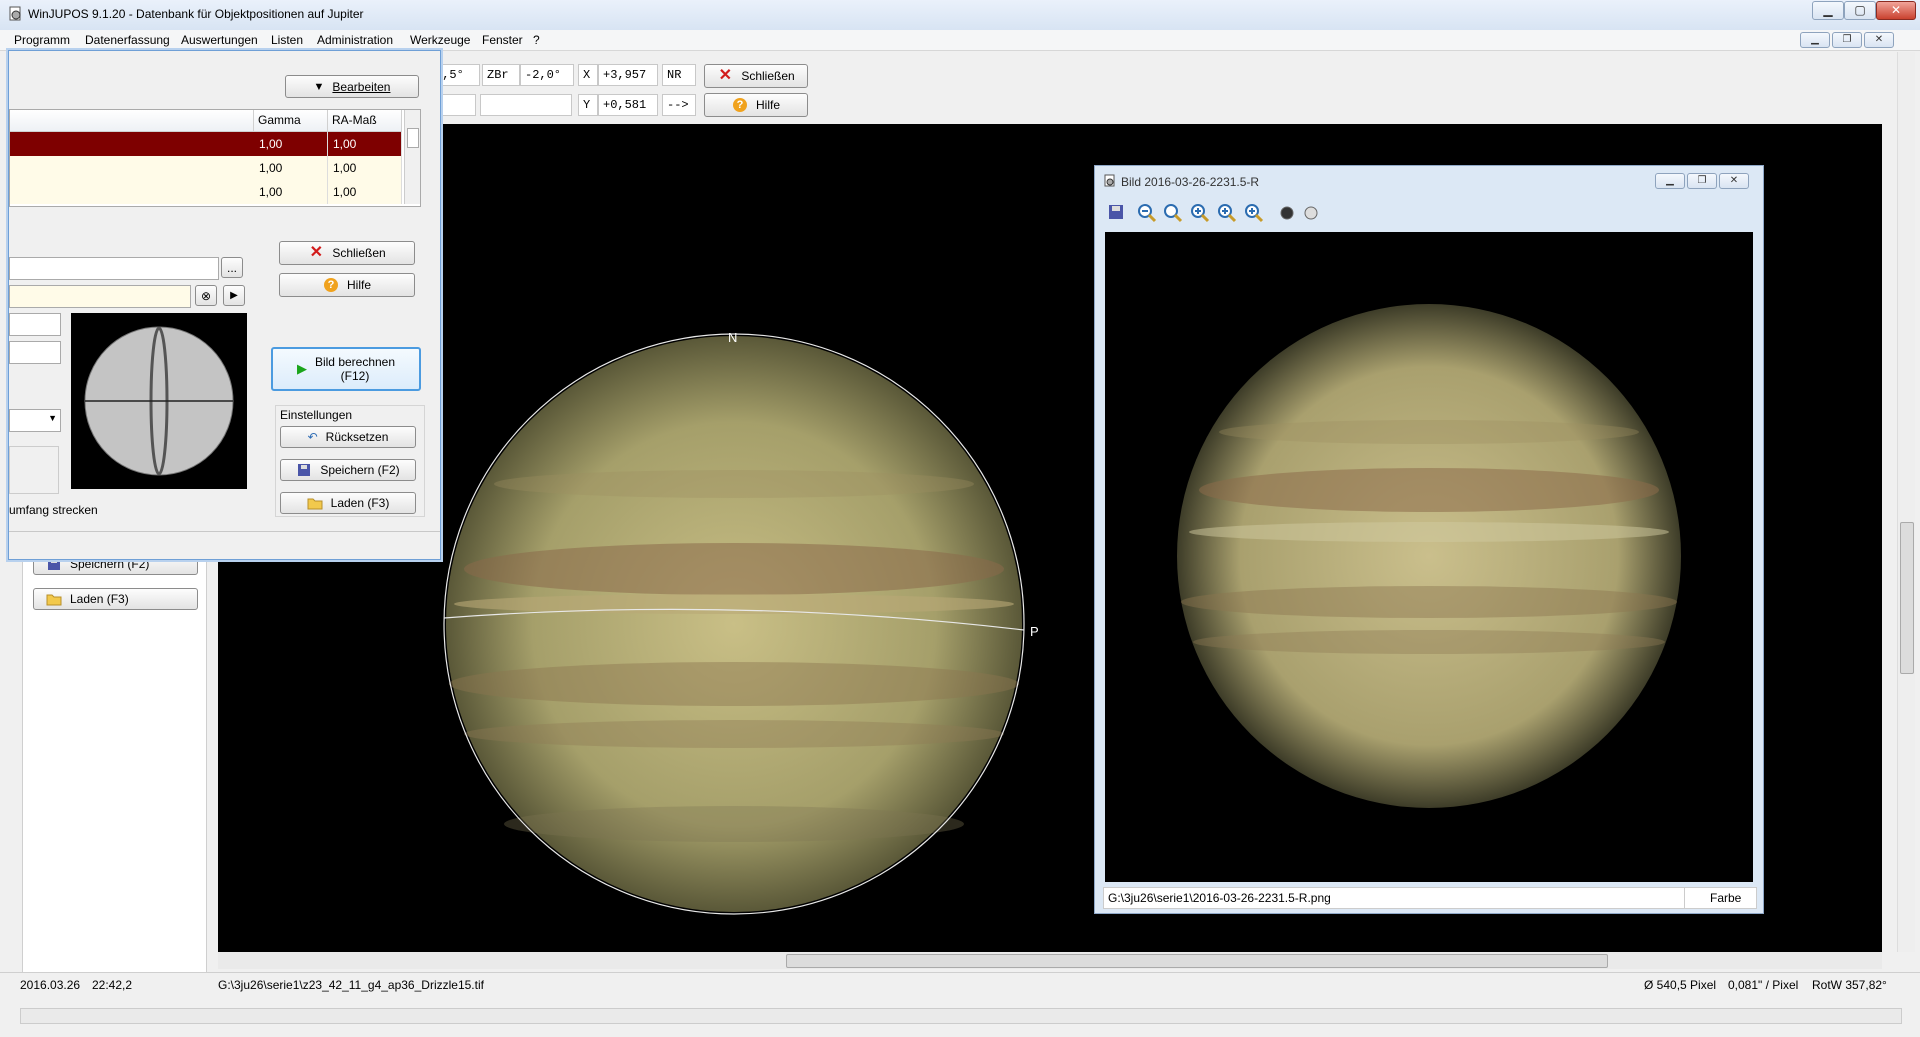  I want to click on mdi-restore-button: ❐, so click(1847, 40).